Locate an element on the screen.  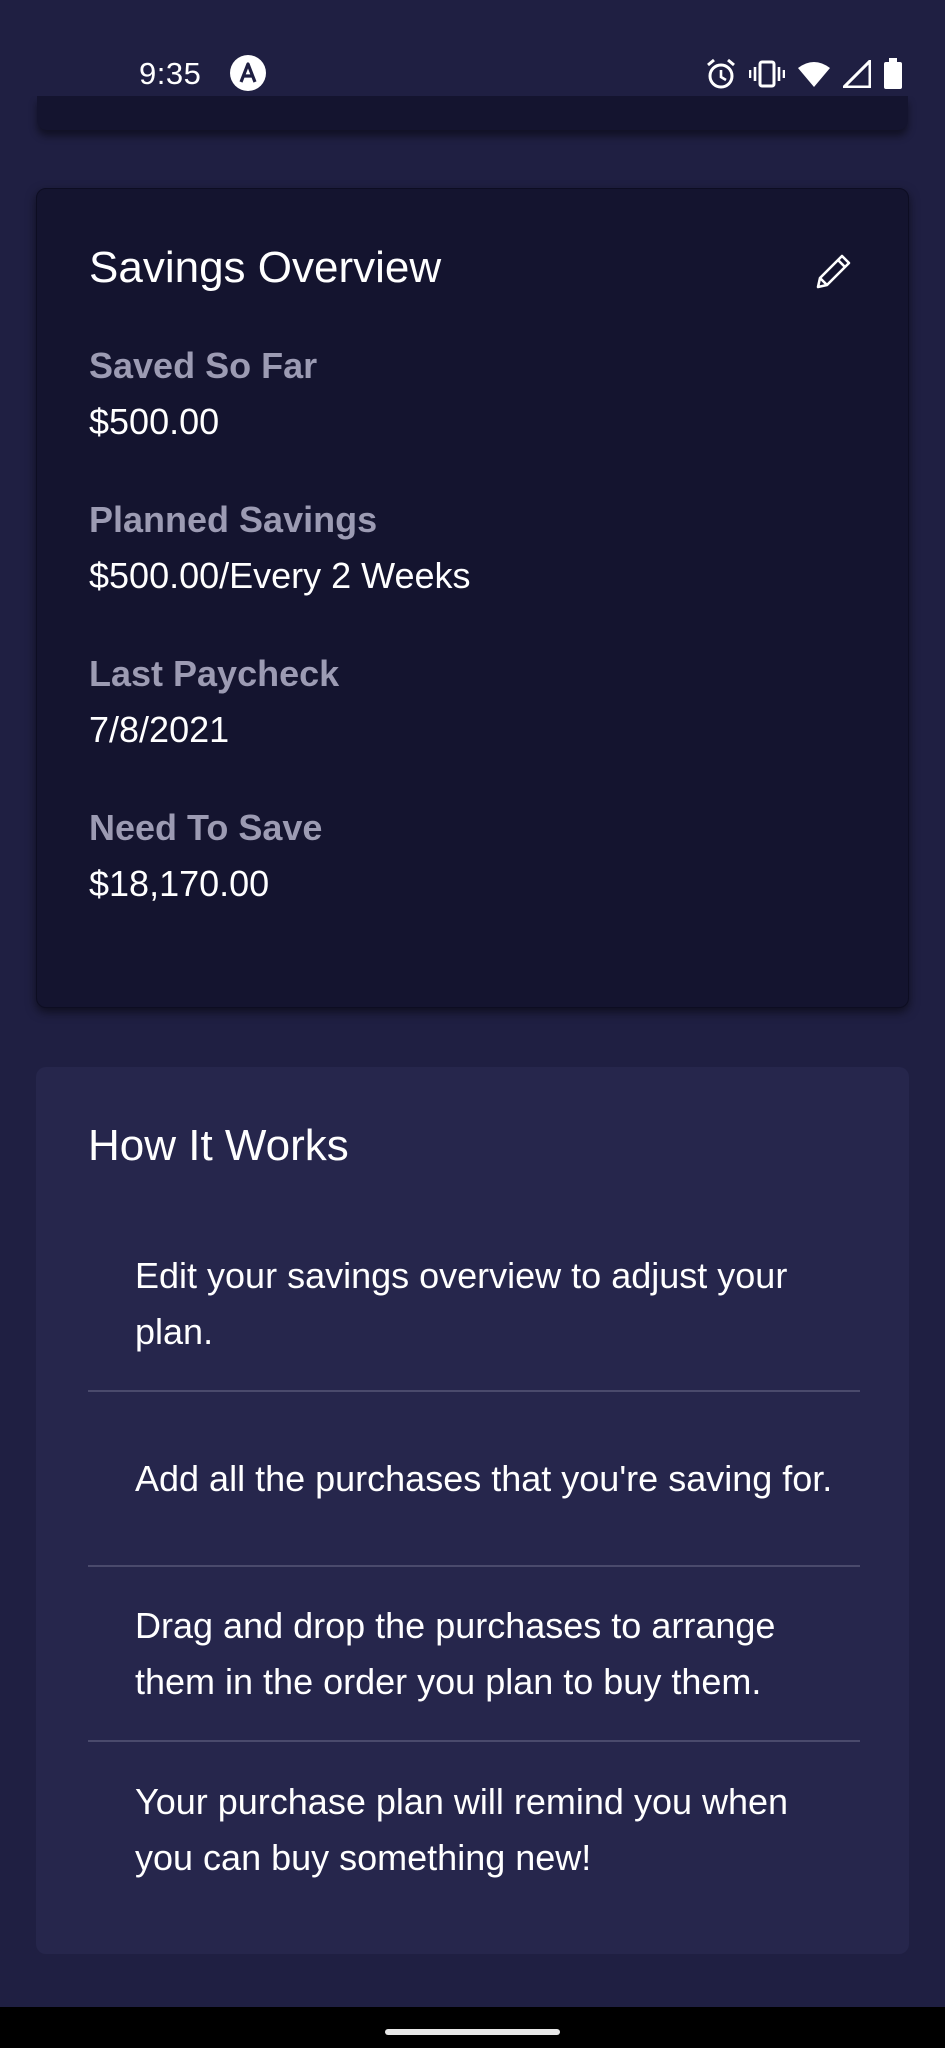
need-to-save-value: $18,170.00 is located at coordinates (179, 883).